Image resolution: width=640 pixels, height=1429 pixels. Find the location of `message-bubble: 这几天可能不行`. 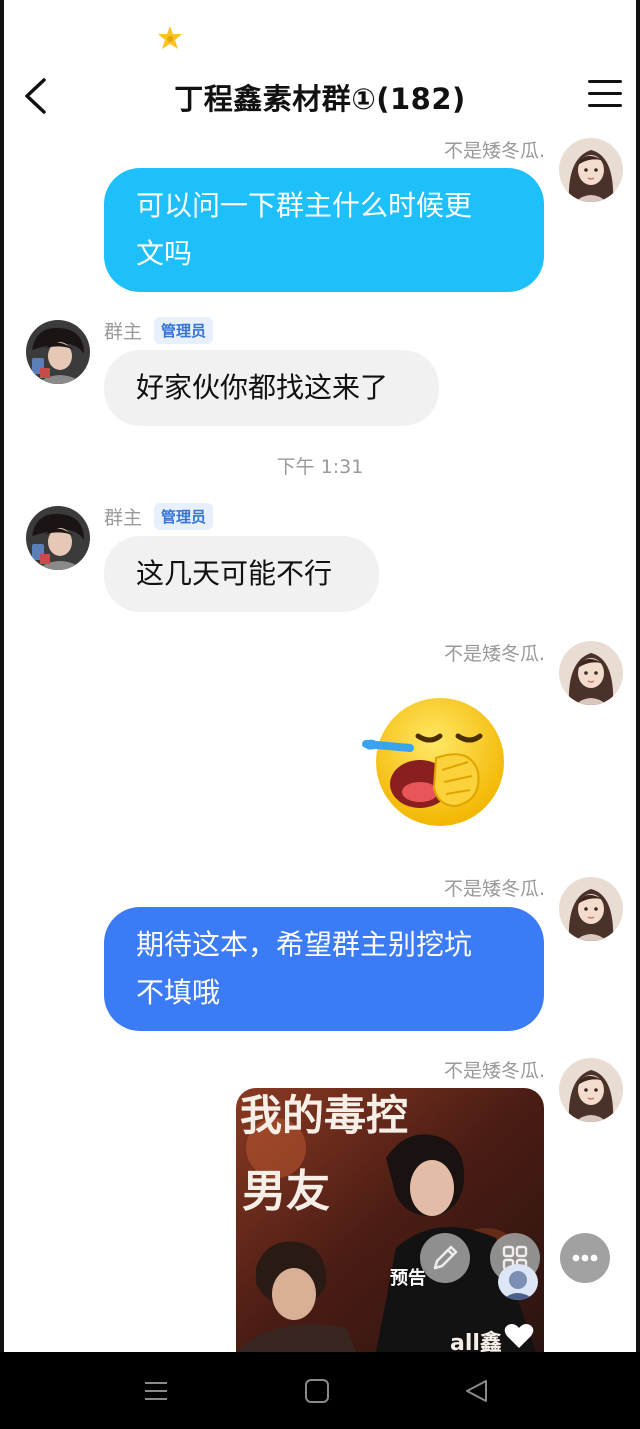

message-bubble: 这几天可能不行 is located at coordinates (241, 574).